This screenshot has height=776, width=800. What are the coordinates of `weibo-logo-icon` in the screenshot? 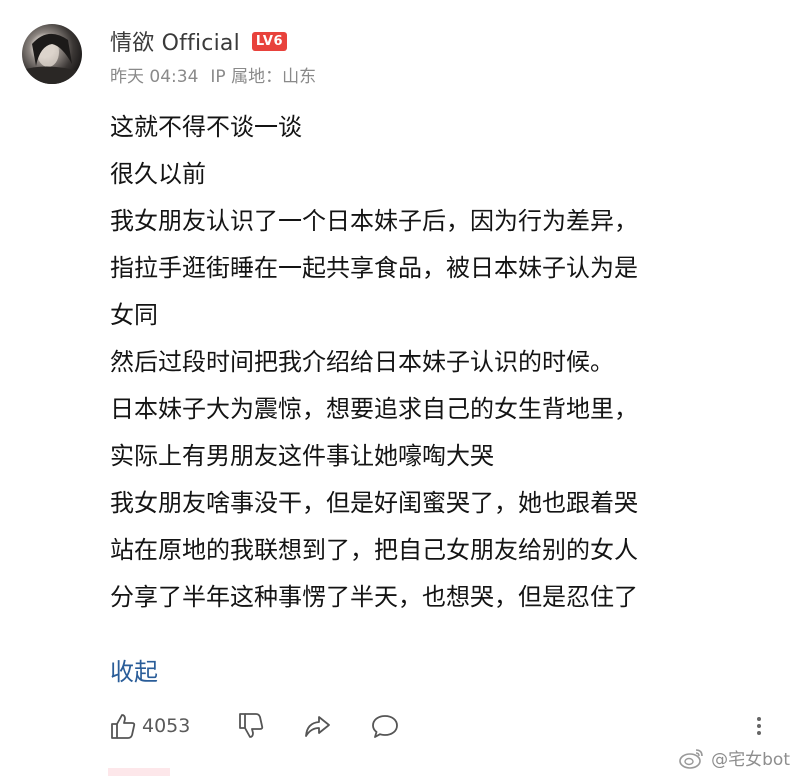 It's located at (691, 758).